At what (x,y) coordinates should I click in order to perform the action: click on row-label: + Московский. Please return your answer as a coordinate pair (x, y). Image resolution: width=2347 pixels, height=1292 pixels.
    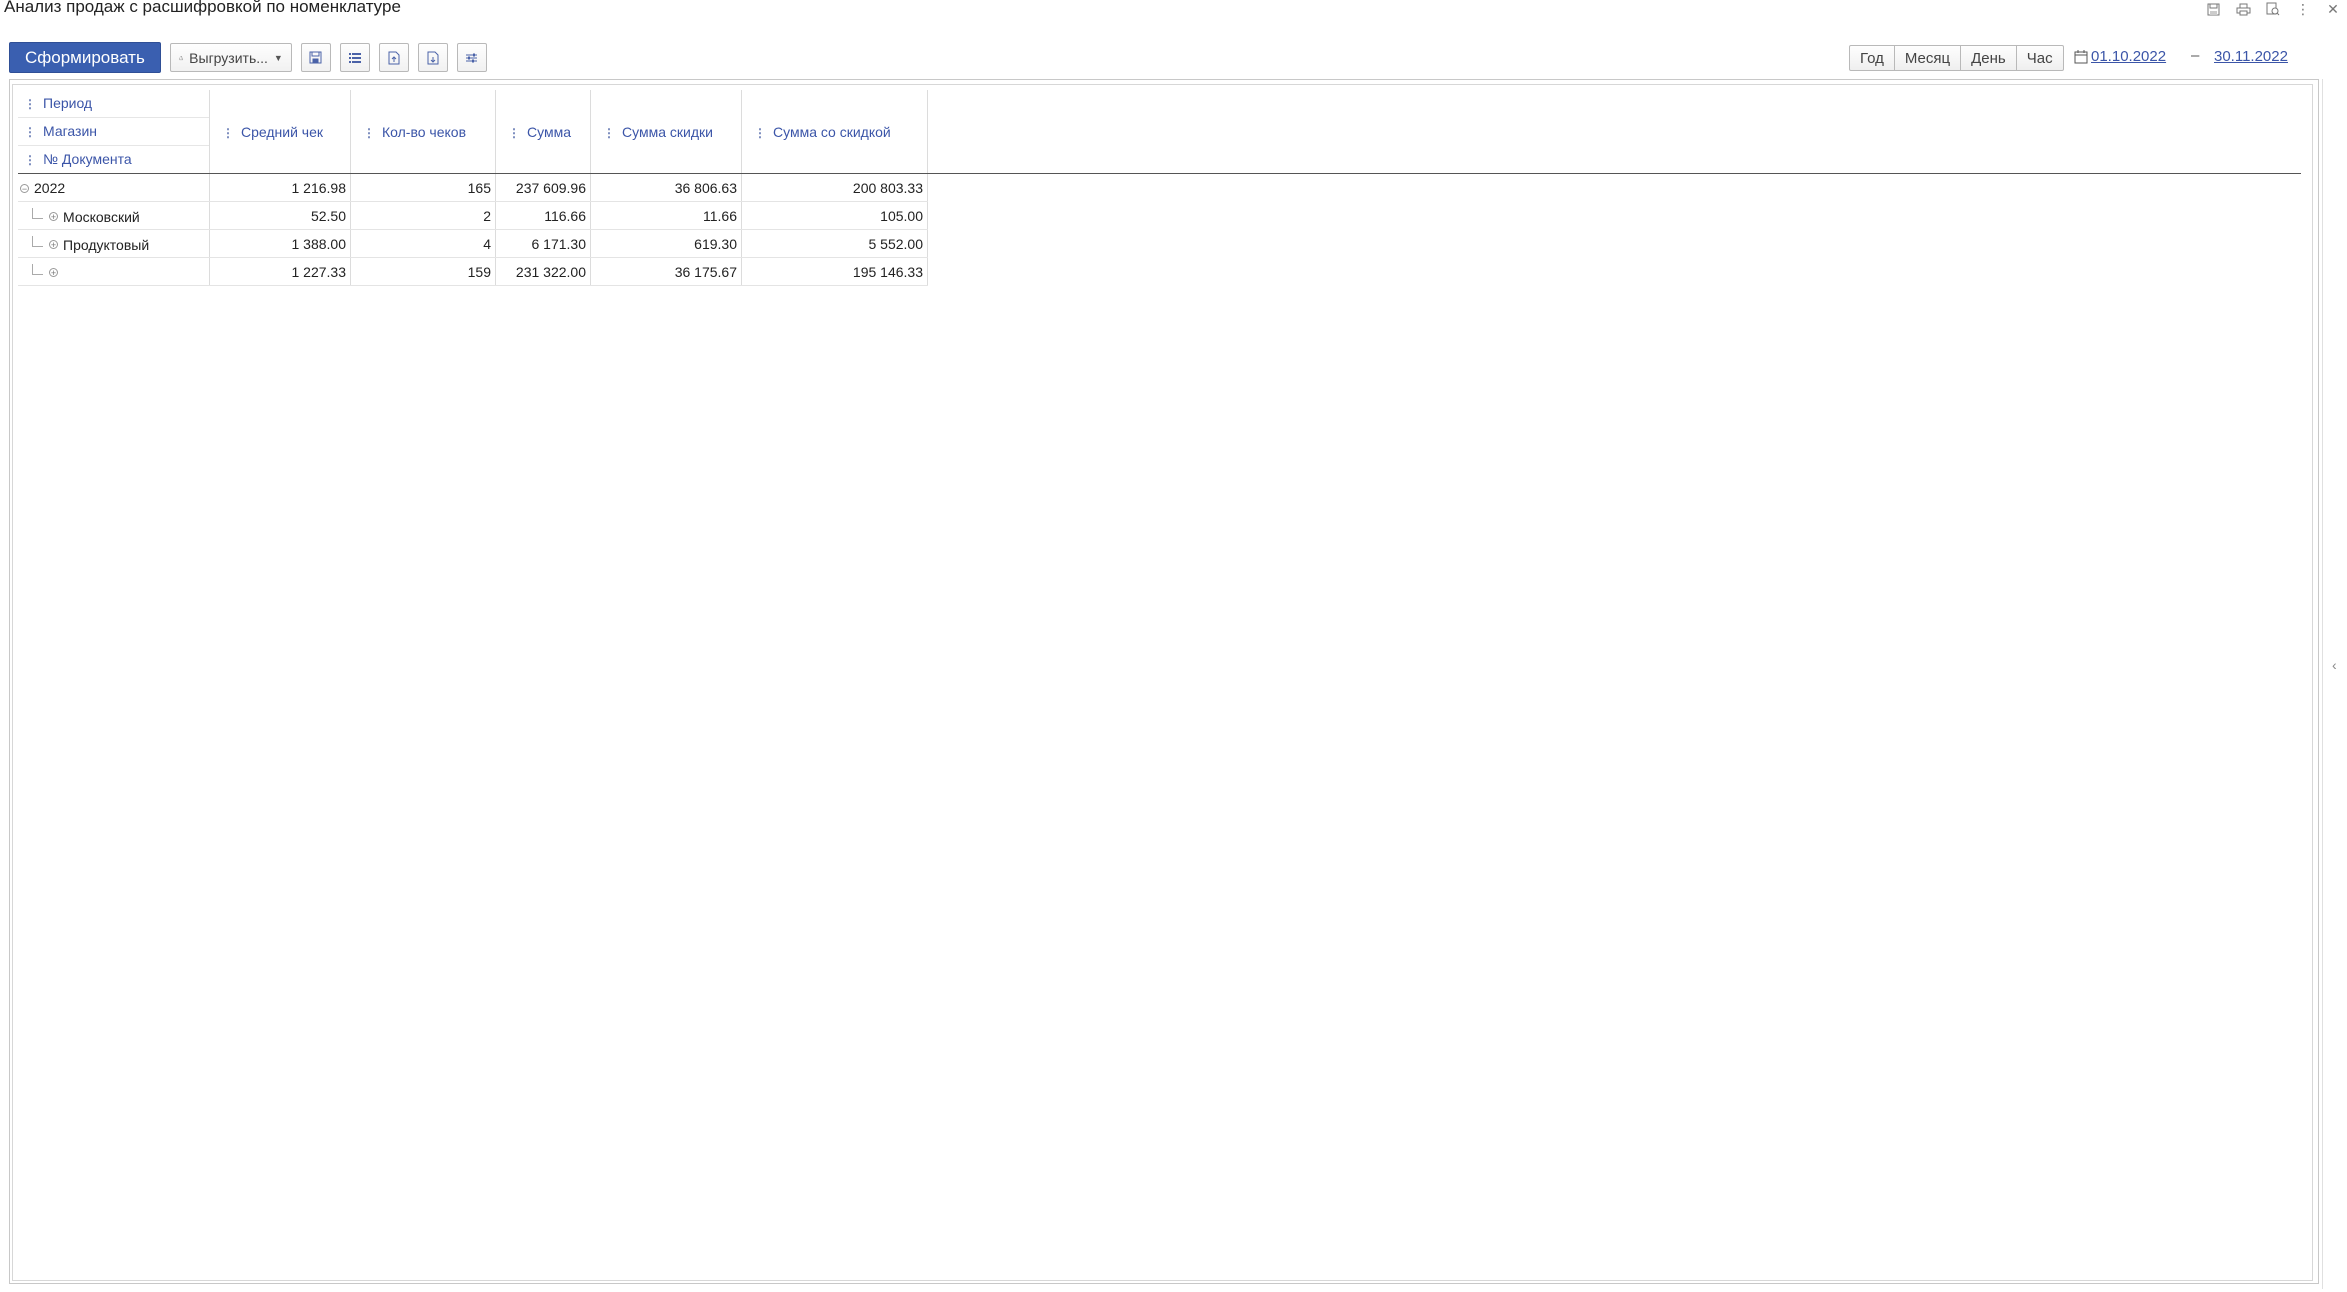
    Looking at the image, I should click on (114, 215).